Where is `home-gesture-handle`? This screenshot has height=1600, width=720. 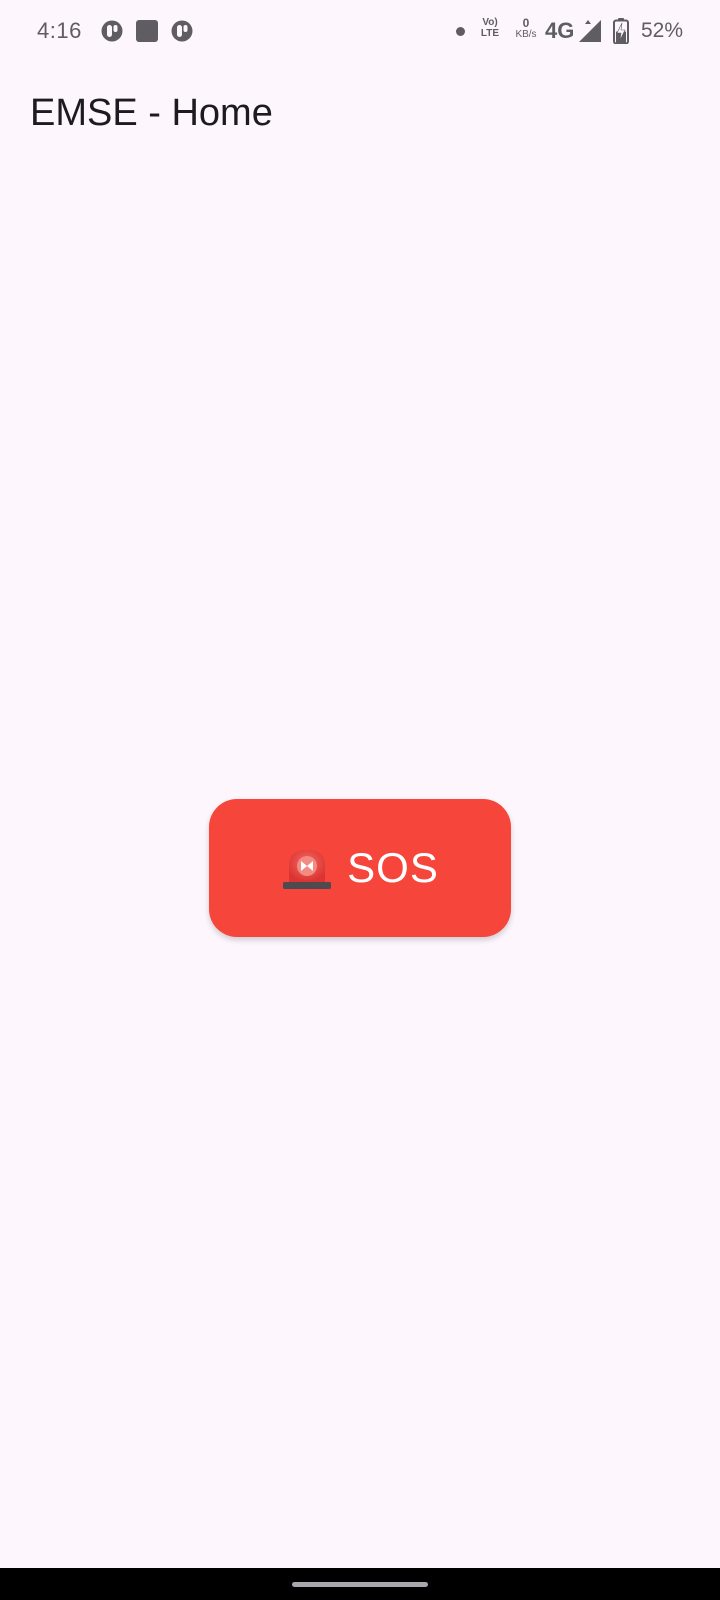 home-gesture-handle is located at coordinates (360, 1584).